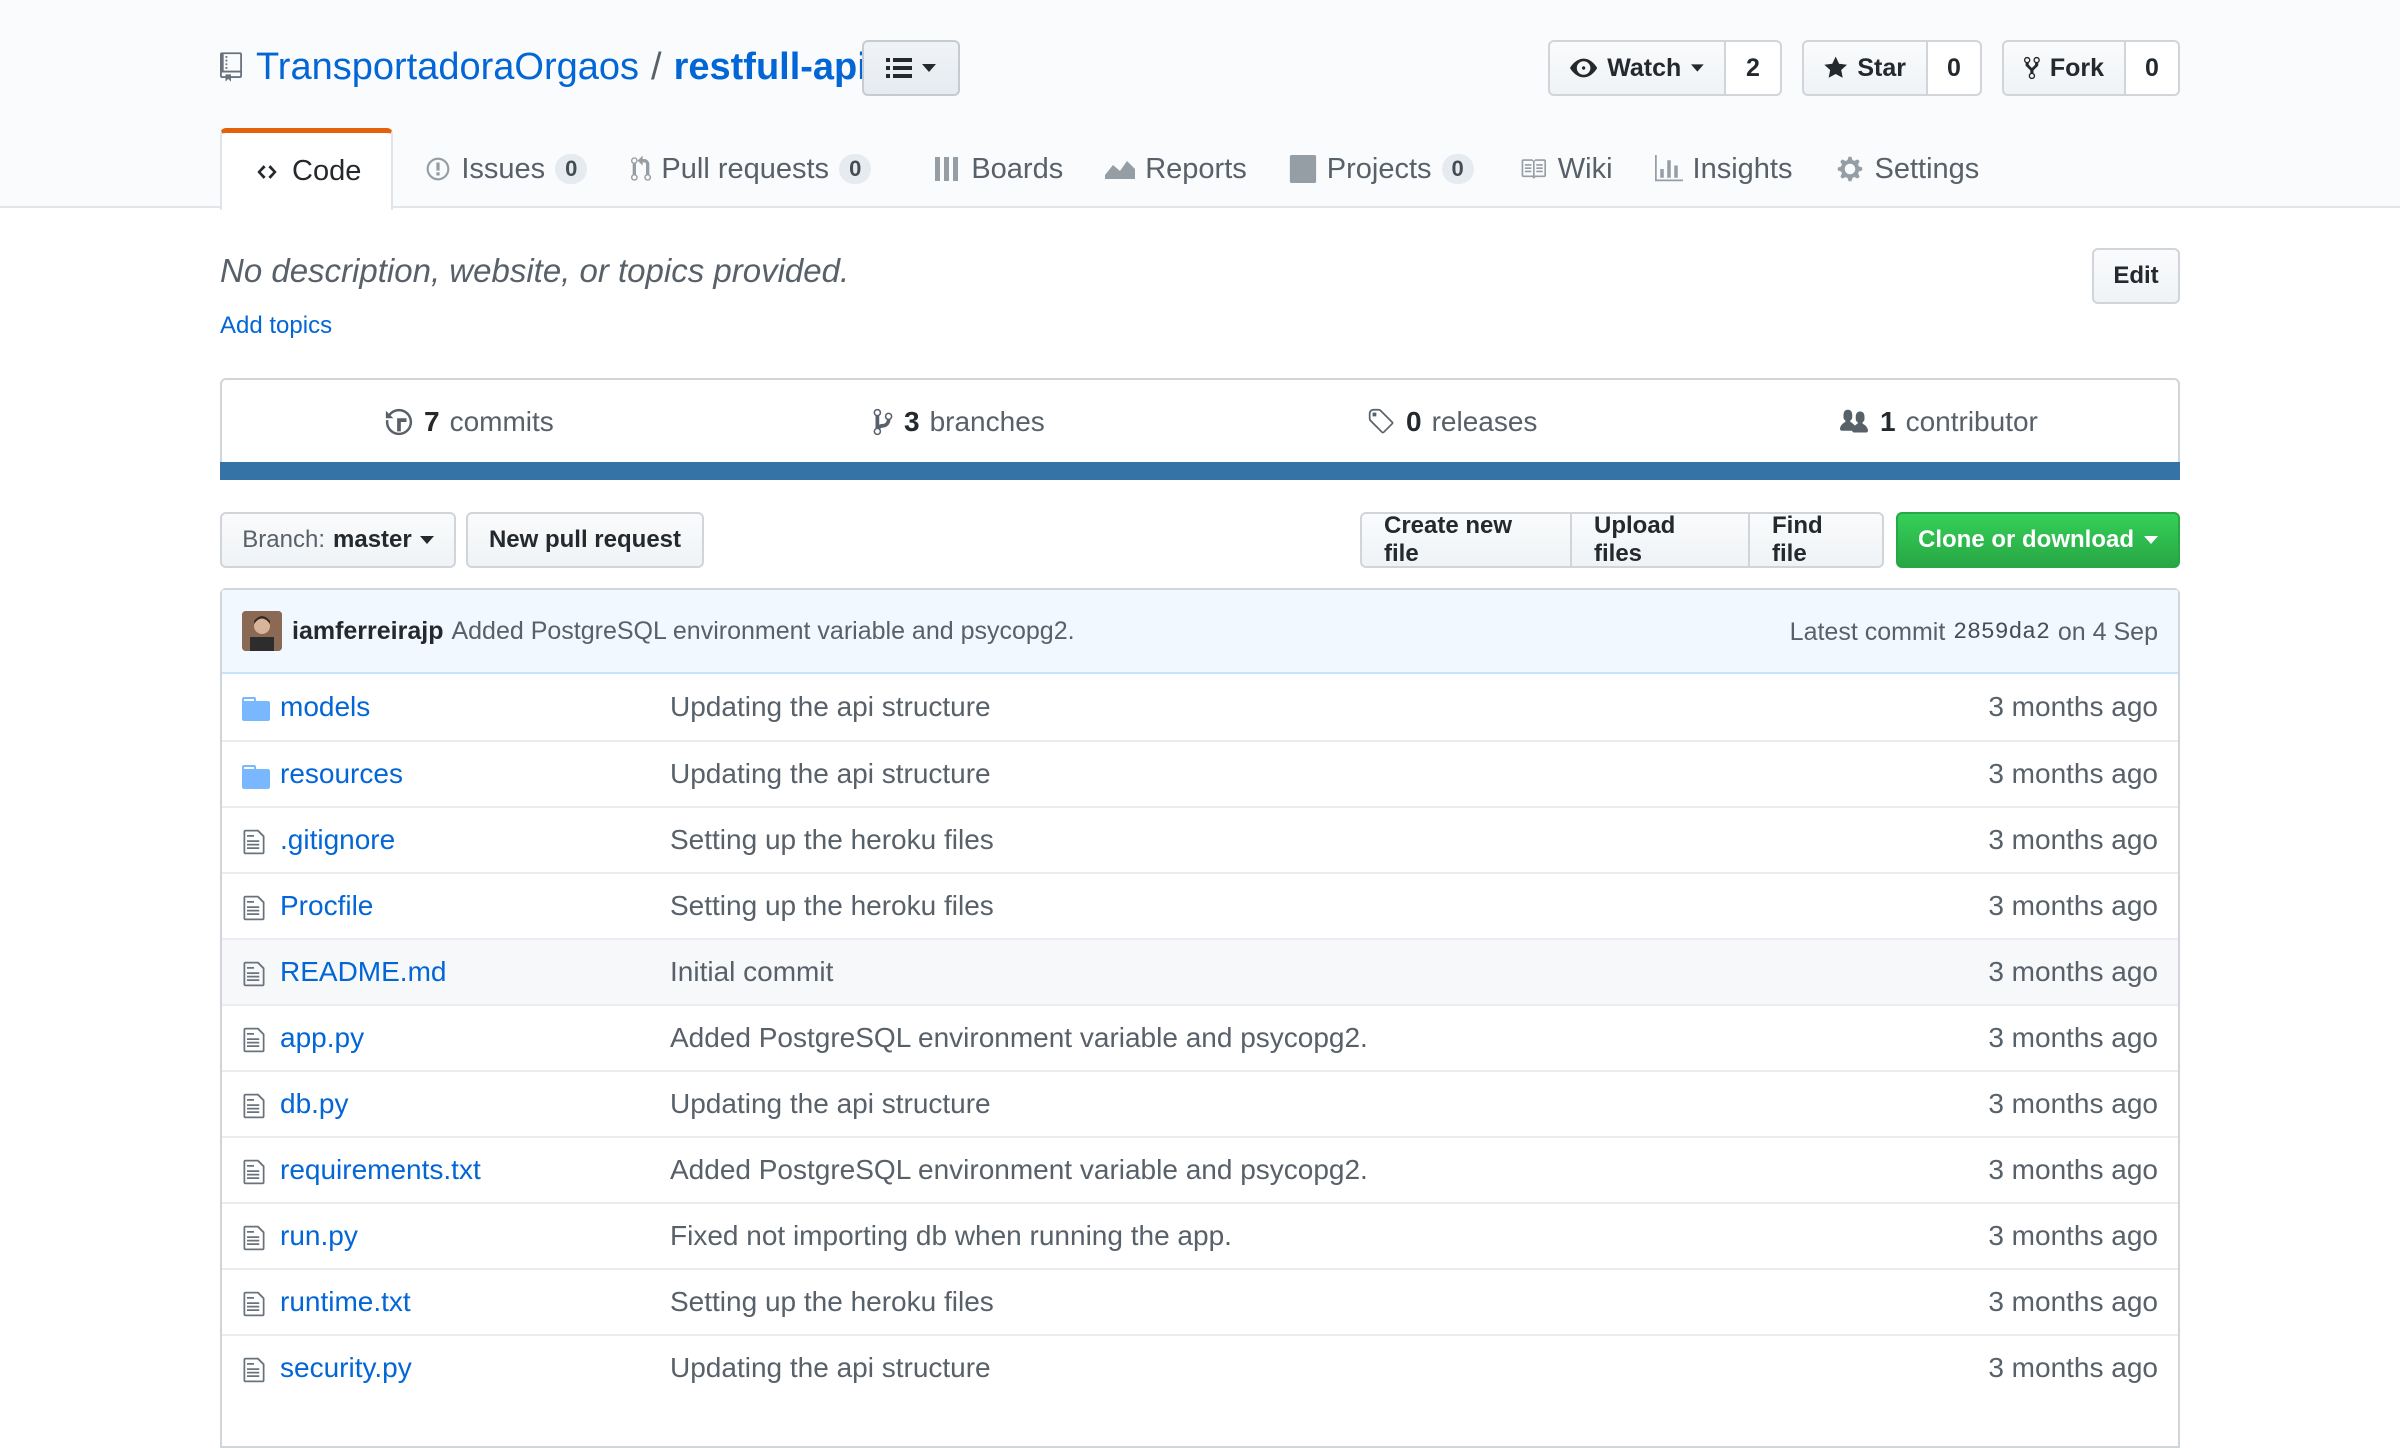 The width and height of the screenshot is (2400, 1448). Describe the element at coordinates (426, 540) in the screenshot. I see `caret-down-icon` at that location.